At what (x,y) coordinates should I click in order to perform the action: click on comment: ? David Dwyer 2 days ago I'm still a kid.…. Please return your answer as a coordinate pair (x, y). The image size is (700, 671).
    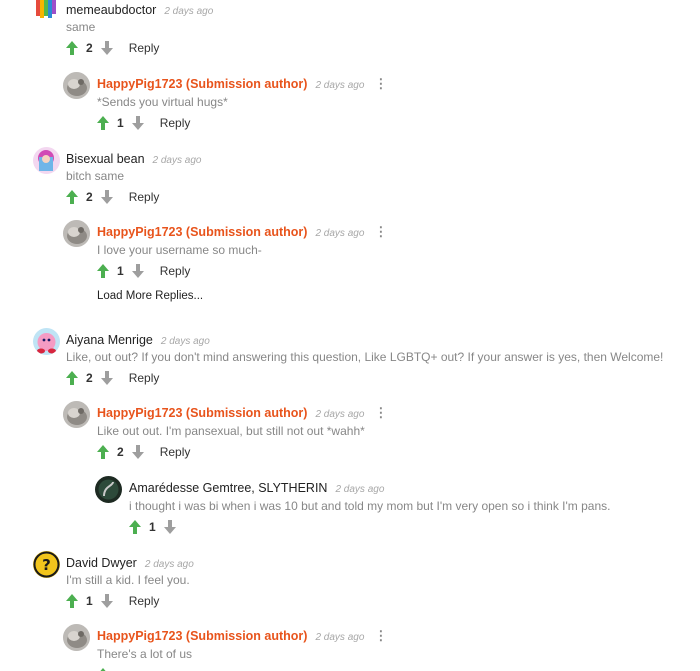
    Looking at the image, I should click on (350, 579).